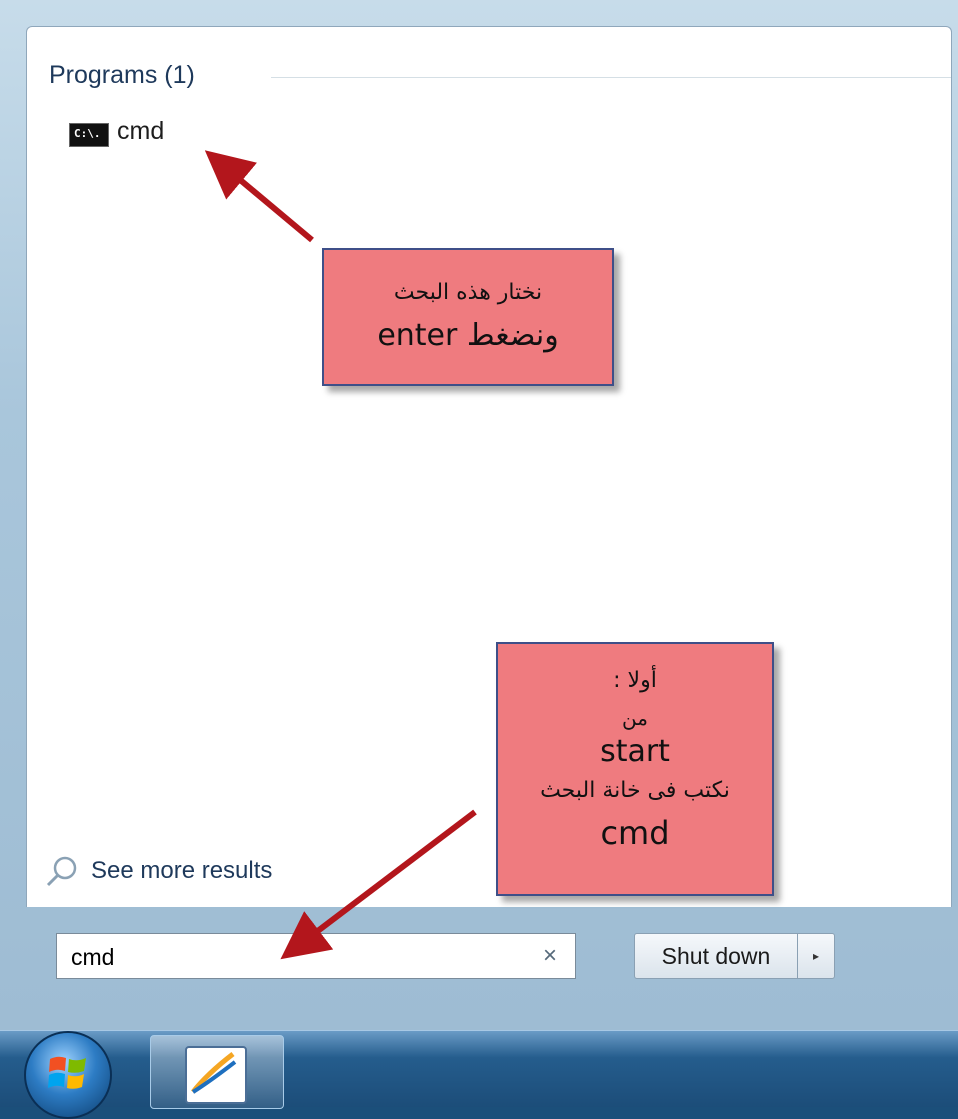 The height and width of the screenshot is (1119, 958). What do you see at coordinates (635, 790) in the screenshot?
I see `callout-text: نكتب فى خانة البحث` at bounding box center [635, 790].